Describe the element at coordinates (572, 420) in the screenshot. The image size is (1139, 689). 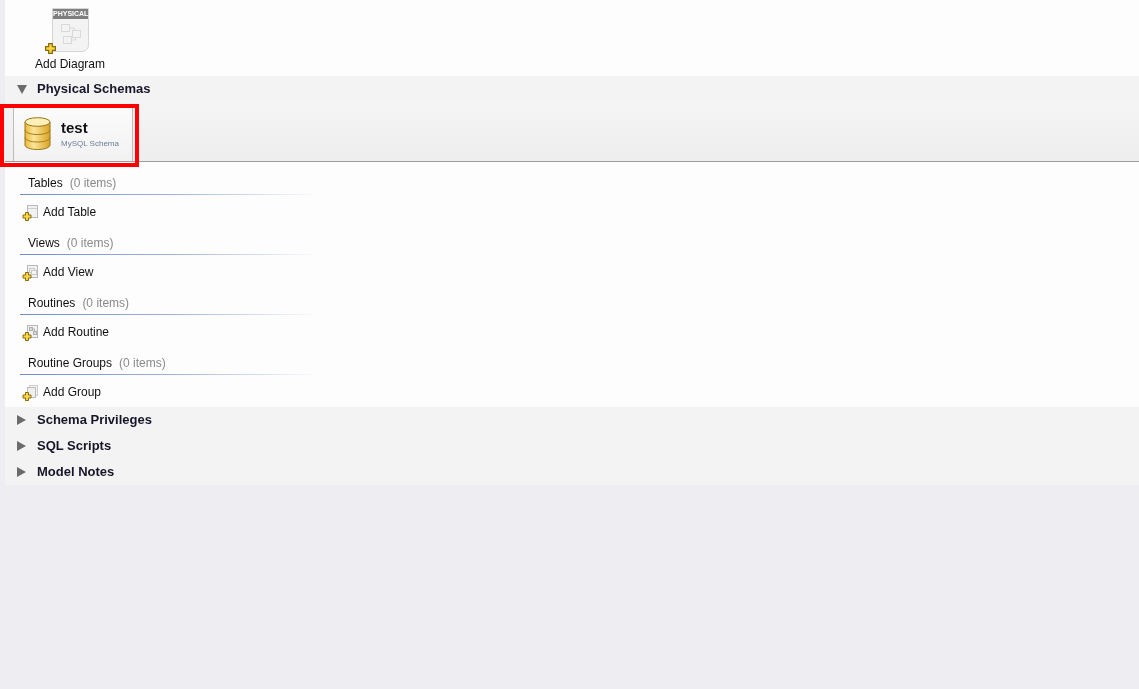
I see `section-header: Schema Privileges` at that location.